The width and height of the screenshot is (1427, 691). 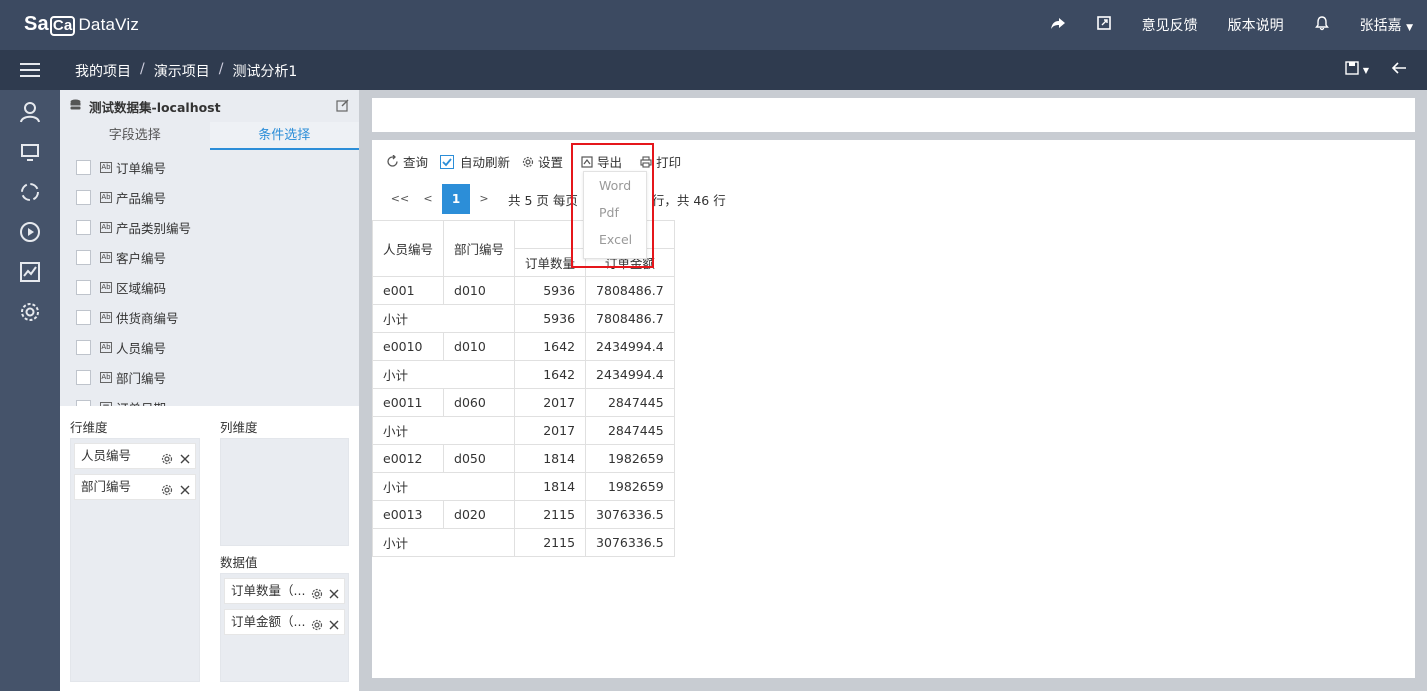 I want to click on list-item: Ab 产品类别编号, so click(x=209, y=227).